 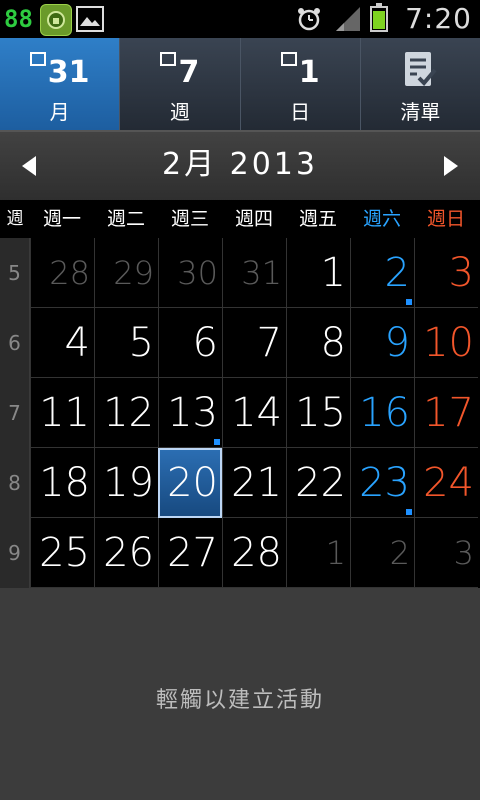 I want to click on weekday-sun: 週日, so click(x=445, y=219).